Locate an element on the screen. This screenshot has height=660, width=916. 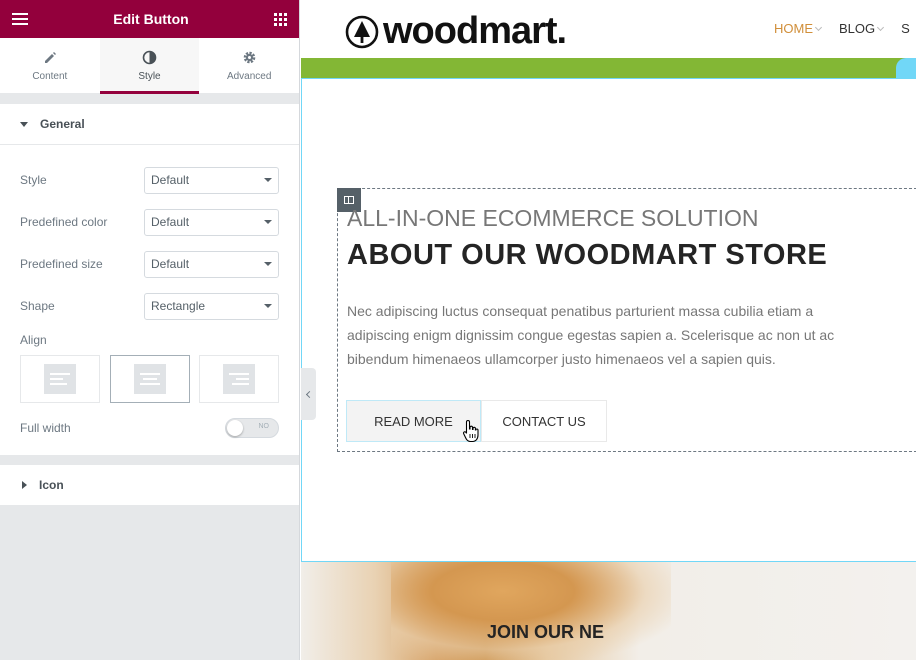
icon-section: Icon is located at coordinates (149, 485).